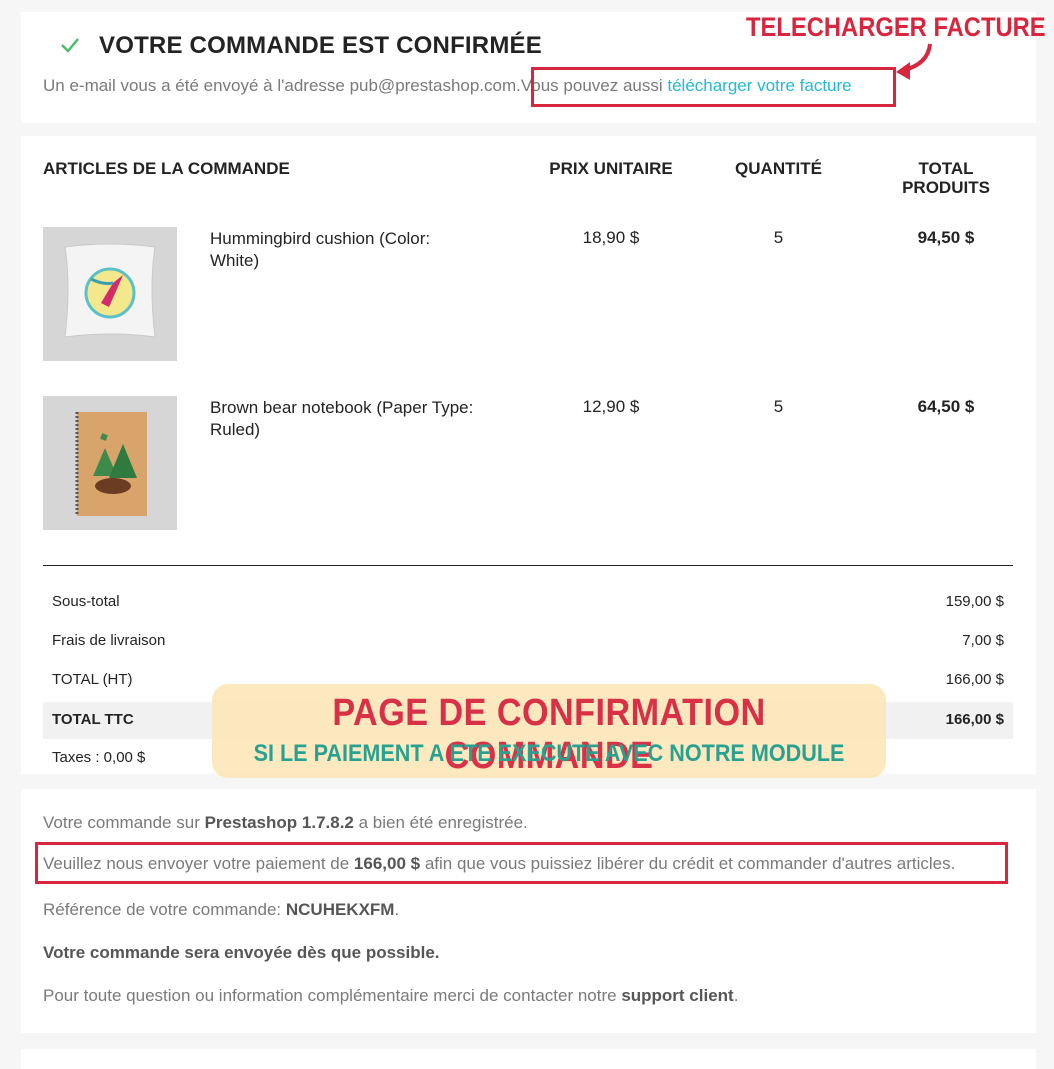  What do you see at coordinates (946, 178) in the screenshot?
I see `header-total-products: TOTAL PRODUITS` at bounding box center [946, 178].